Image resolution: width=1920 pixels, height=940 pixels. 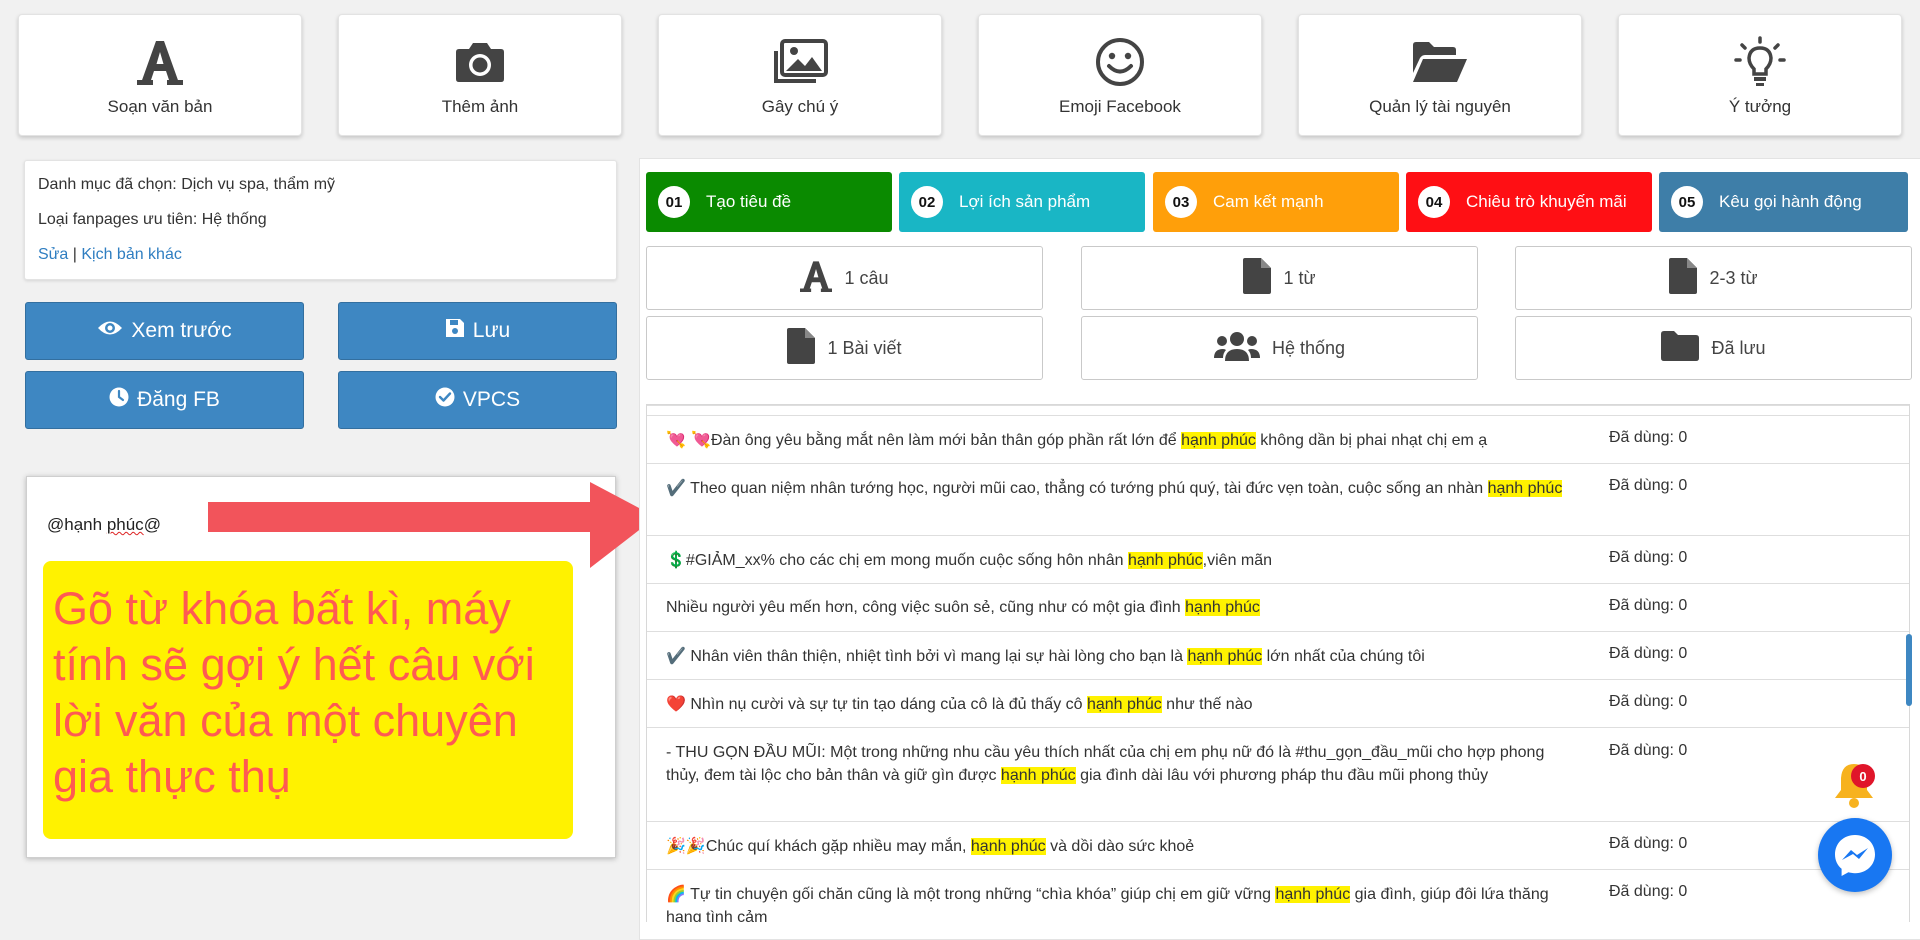 What do you see at coordinates (131, 254) in the screenshot?
I see `other-script-link: Kịch bản khác` at bounding box center [131, 254].